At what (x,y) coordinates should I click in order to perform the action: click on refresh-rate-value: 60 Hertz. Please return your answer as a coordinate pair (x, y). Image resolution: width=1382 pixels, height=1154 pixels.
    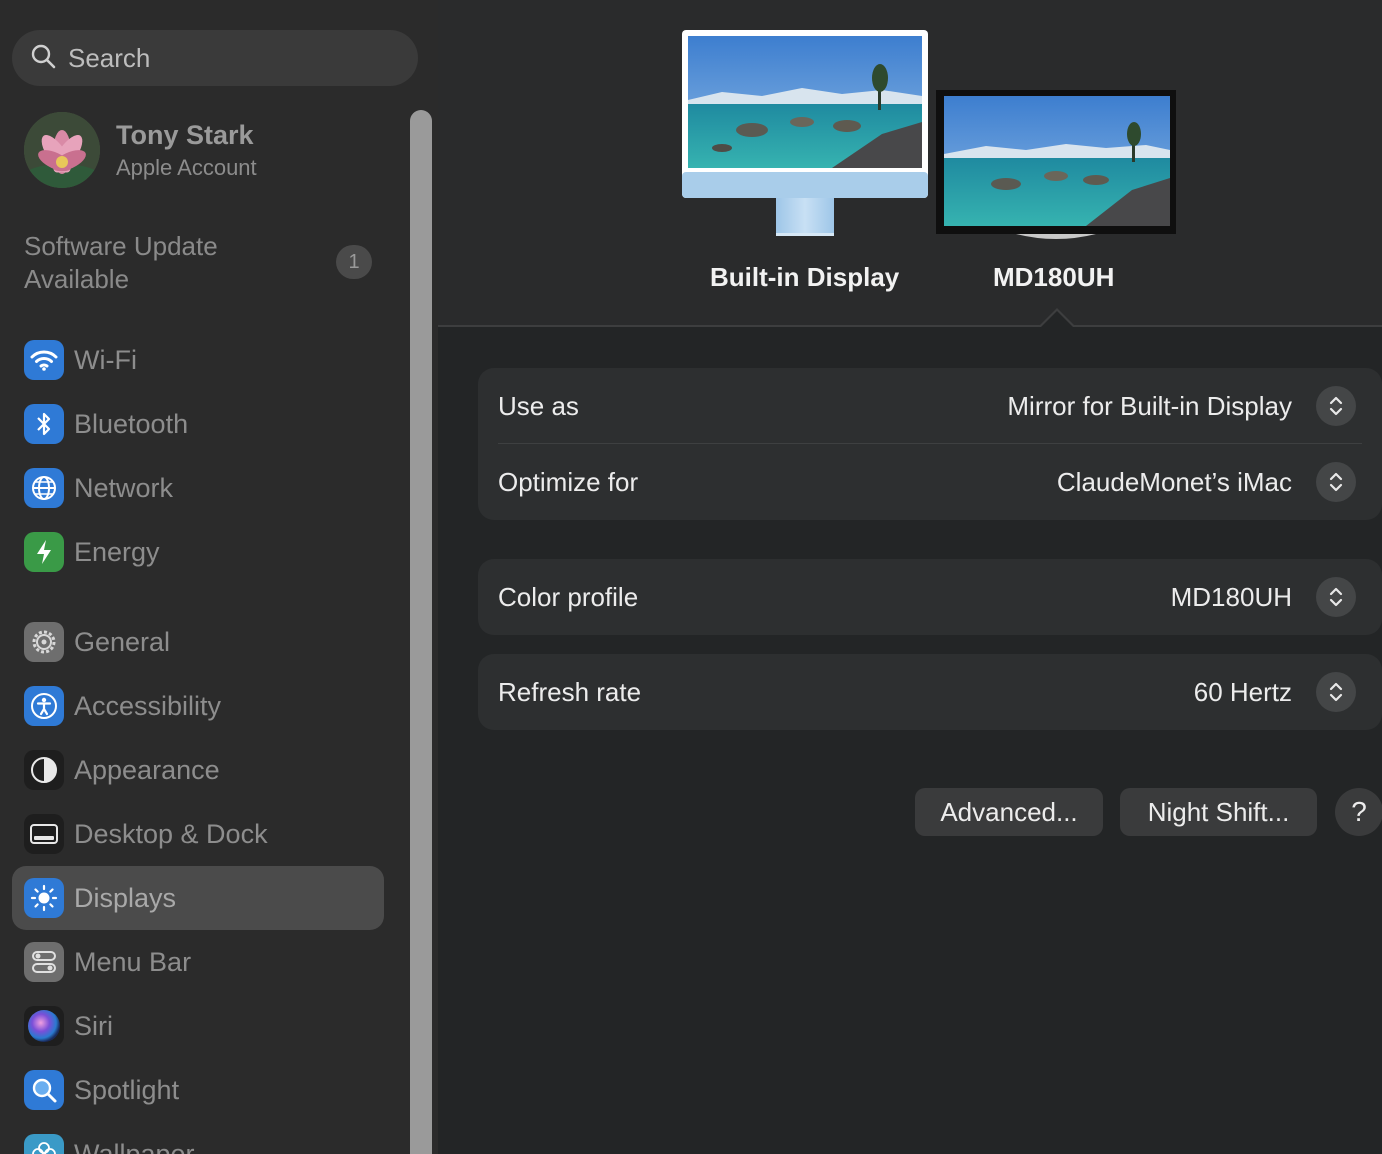
    Looking at the image, I should click on (1243, 692).